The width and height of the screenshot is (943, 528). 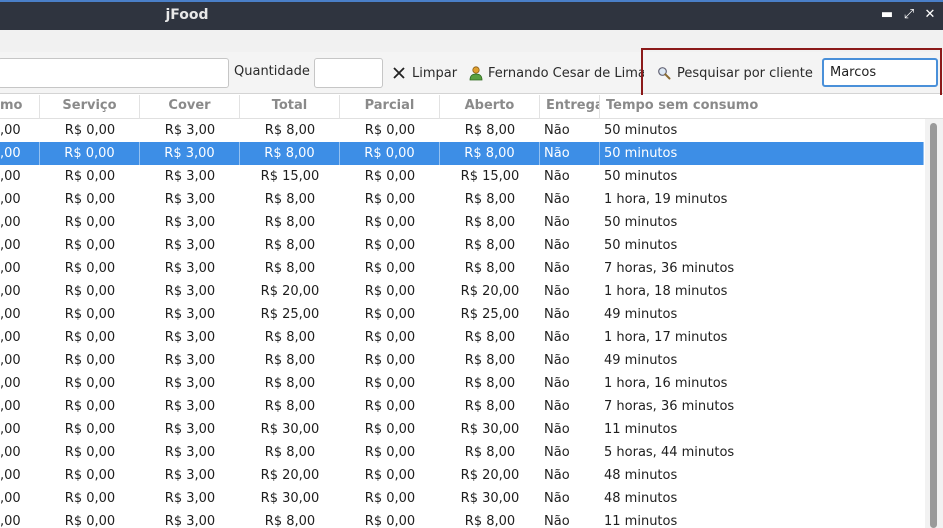 I want to click on window-titlebar: jFood ▬ ⤢ ✕, so click(x=471, y=15).